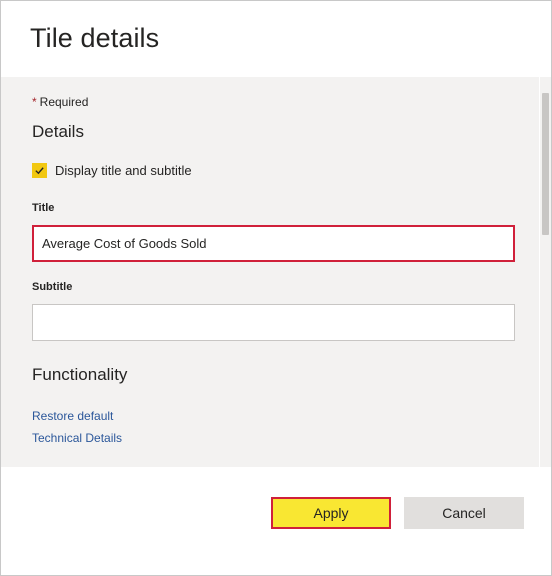  Describe the element at coordinates (52, 287) in the screenshot. I see `subtitle-field-label: Subtitle` at that location.